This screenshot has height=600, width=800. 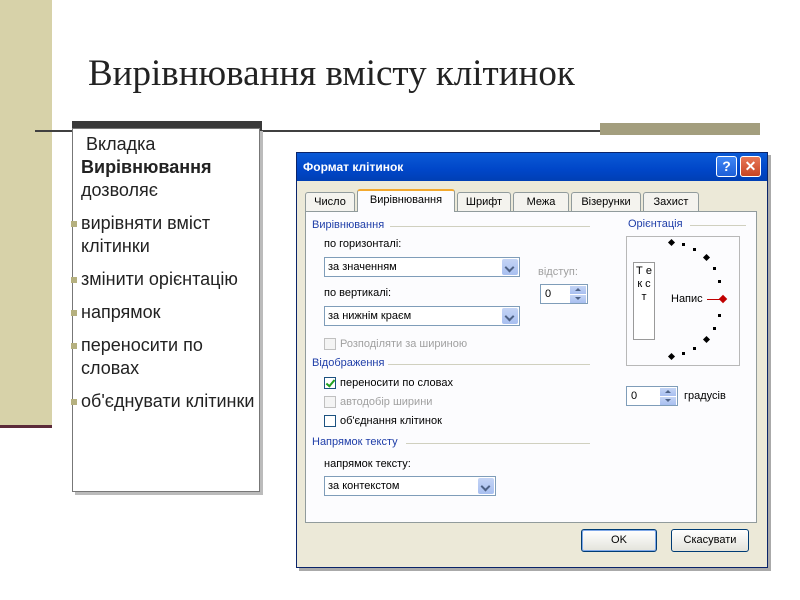 What do you see at coordinates (348, 225) in the screenshot?
I see `section-alignment: Вирівнювання` at bounding box center [348, 225].